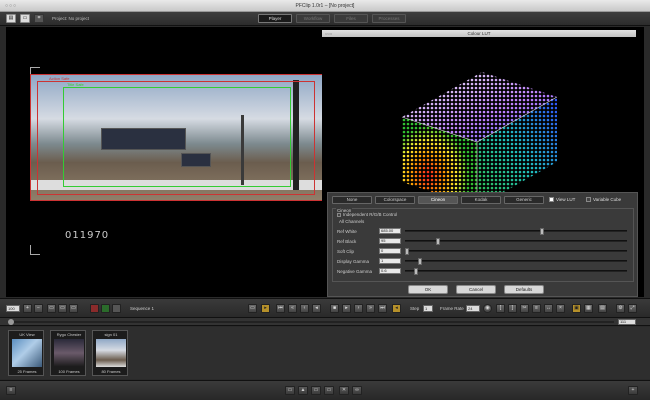  I want to click on title-safe-label: Title Safe, so click(75, 84).